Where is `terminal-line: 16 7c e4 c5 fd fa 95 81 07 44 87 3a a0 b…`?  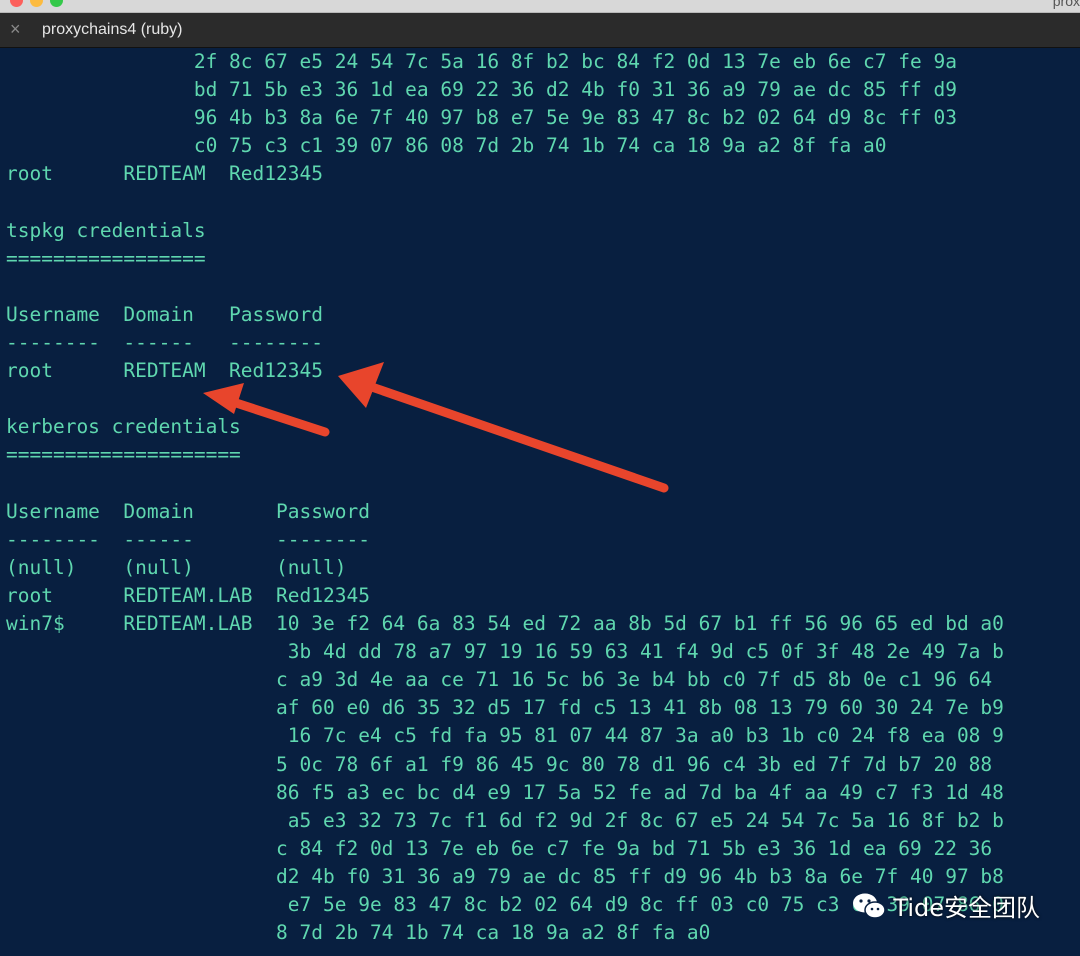
terminal-line: 16 7c e4 c5 fd fa 95 81 07 44 87 3a a0 b… is located at coordinates (505, 736).